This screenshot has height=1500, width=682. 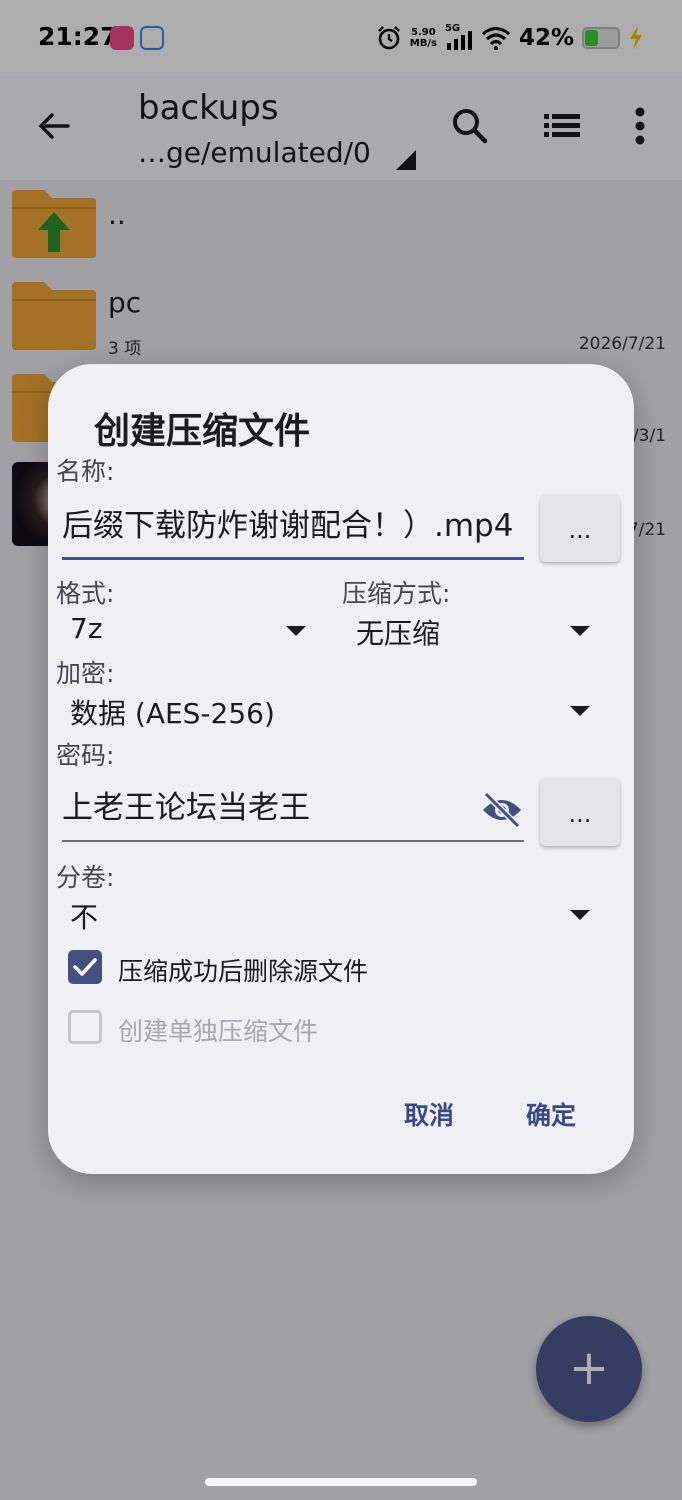 What do you see at coordinates (551, 1114) in the screenshot?
I see `ok-button: 确定` at bounding box center [551, 1114].